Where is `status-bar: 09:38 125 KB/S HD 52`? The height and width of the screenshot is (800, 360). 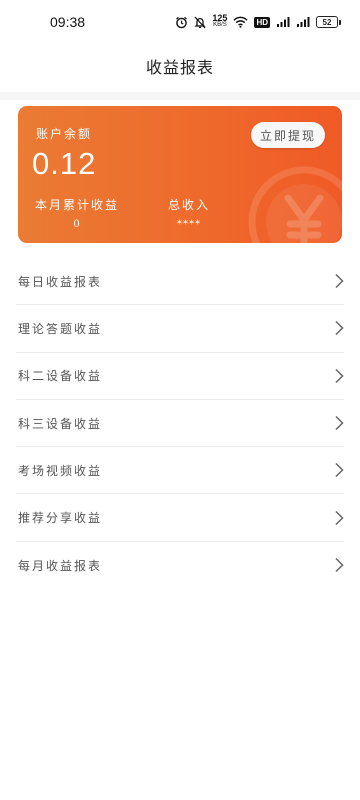 status-bar: 09:38 125 KB/S HD 52 is located at coordinates (180, 22).